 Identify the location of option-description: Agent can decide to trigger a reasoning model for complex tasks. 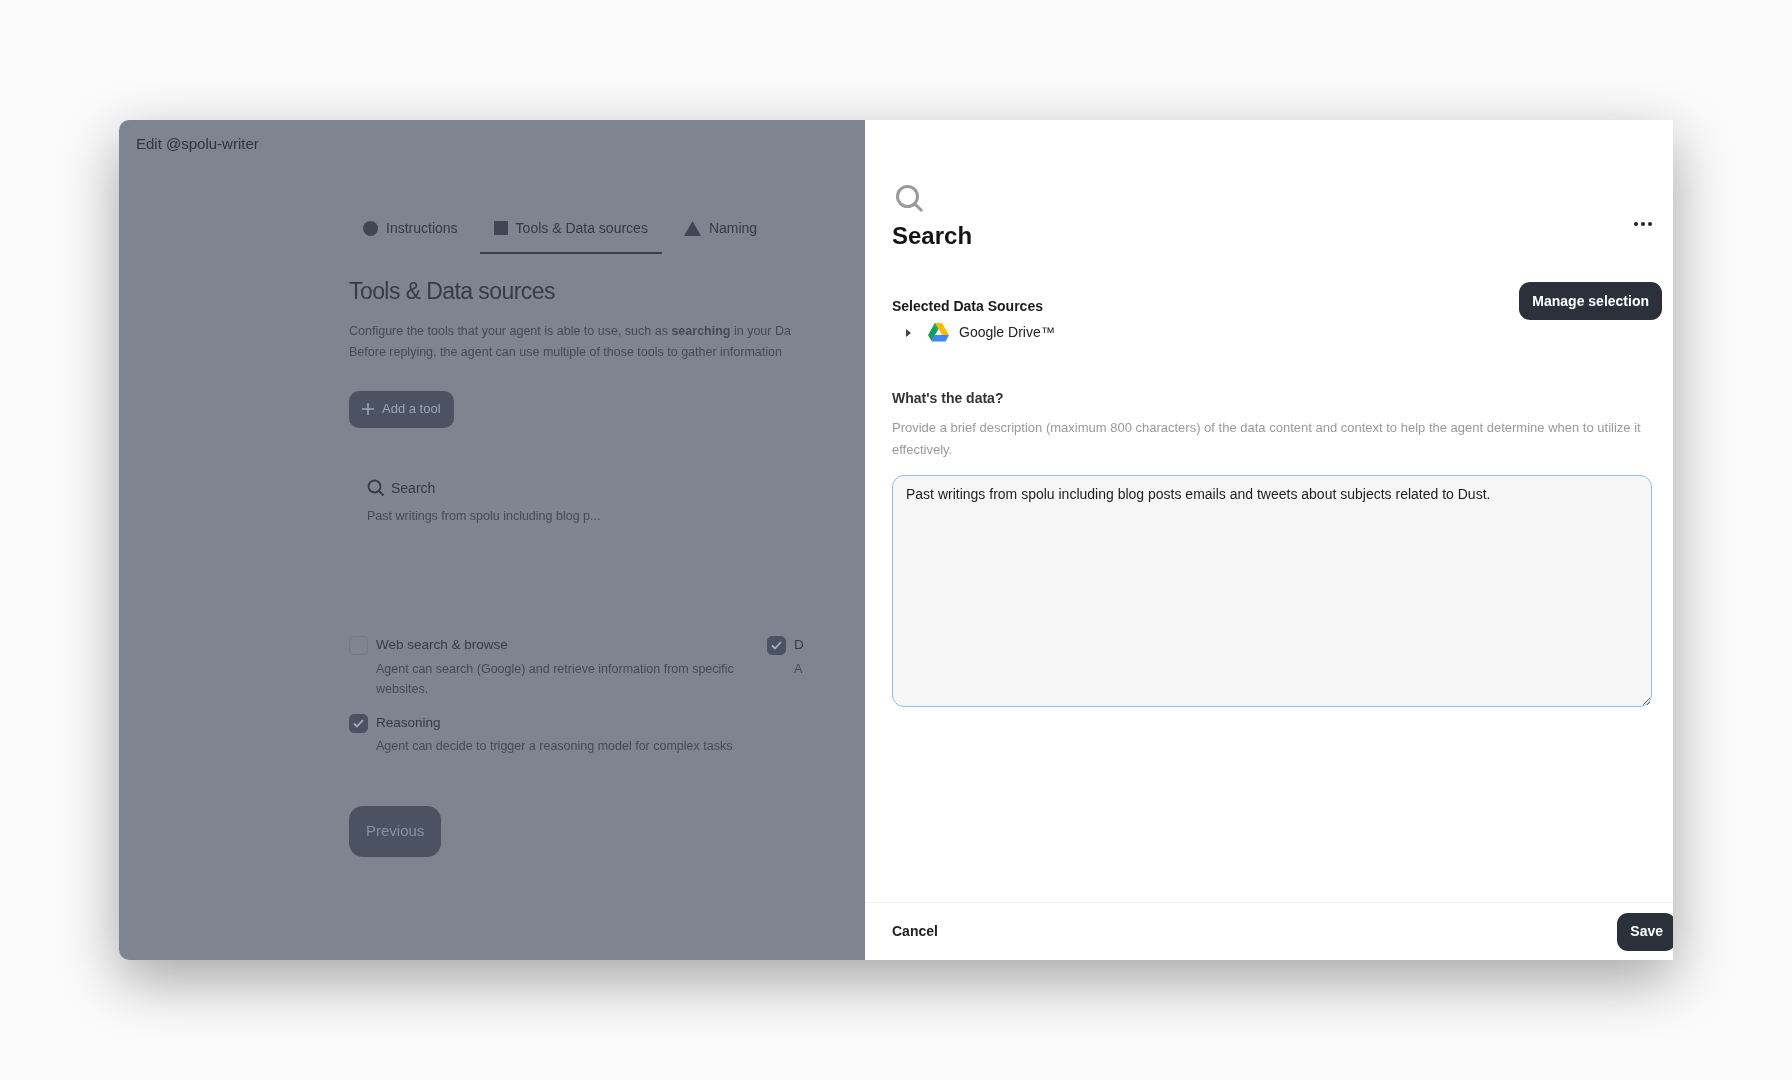
(555, 746).